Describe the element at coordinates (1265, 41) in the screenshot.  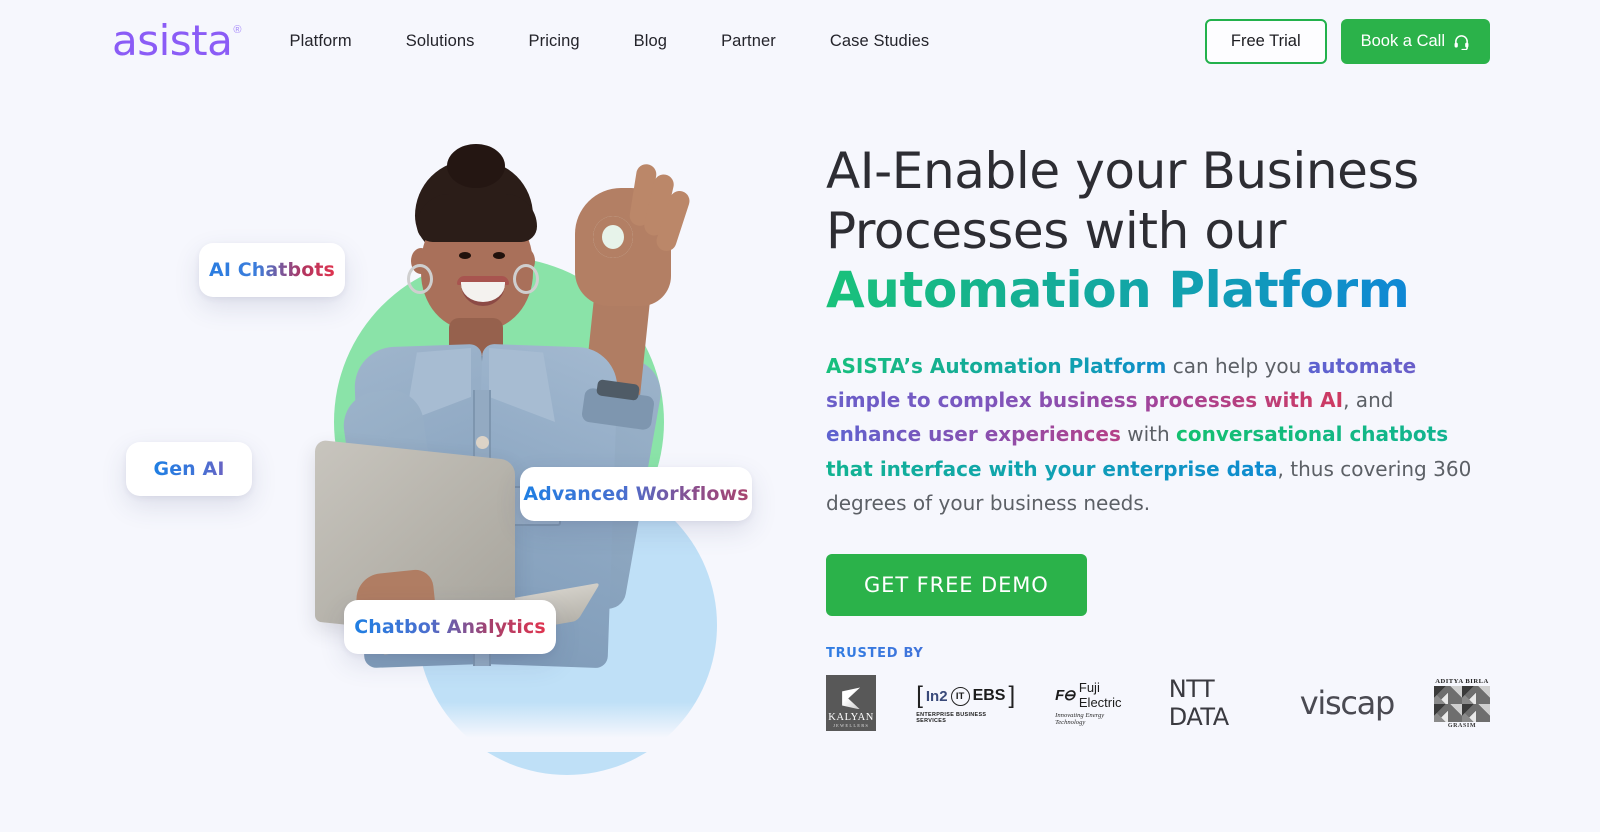
I see `free-trial-button: Free Trial` at that location.